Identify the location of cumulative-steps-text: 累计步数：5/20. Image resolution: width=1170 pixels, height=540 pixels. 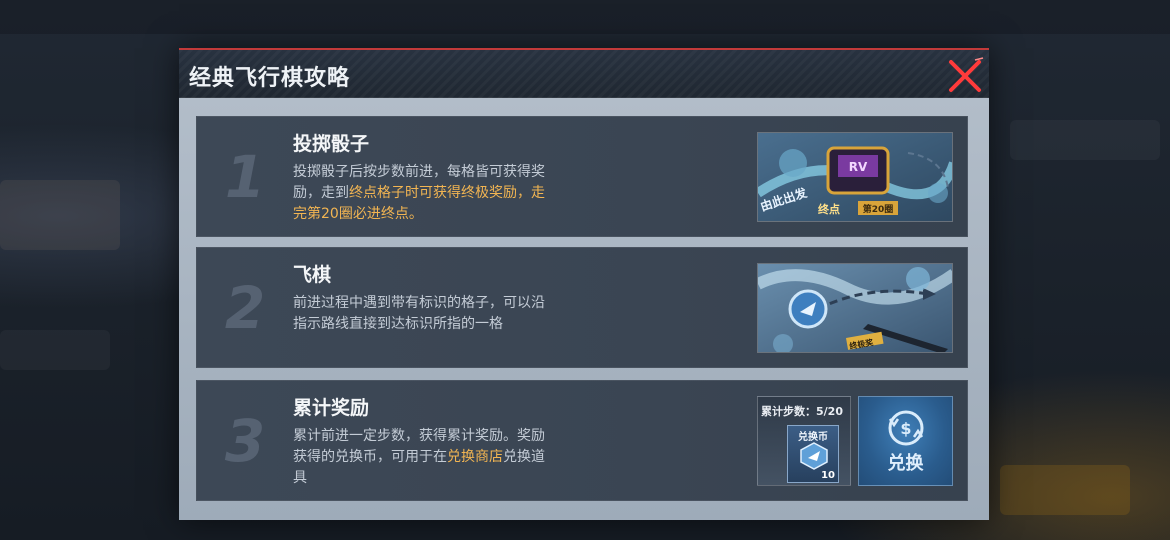
(802, 411).